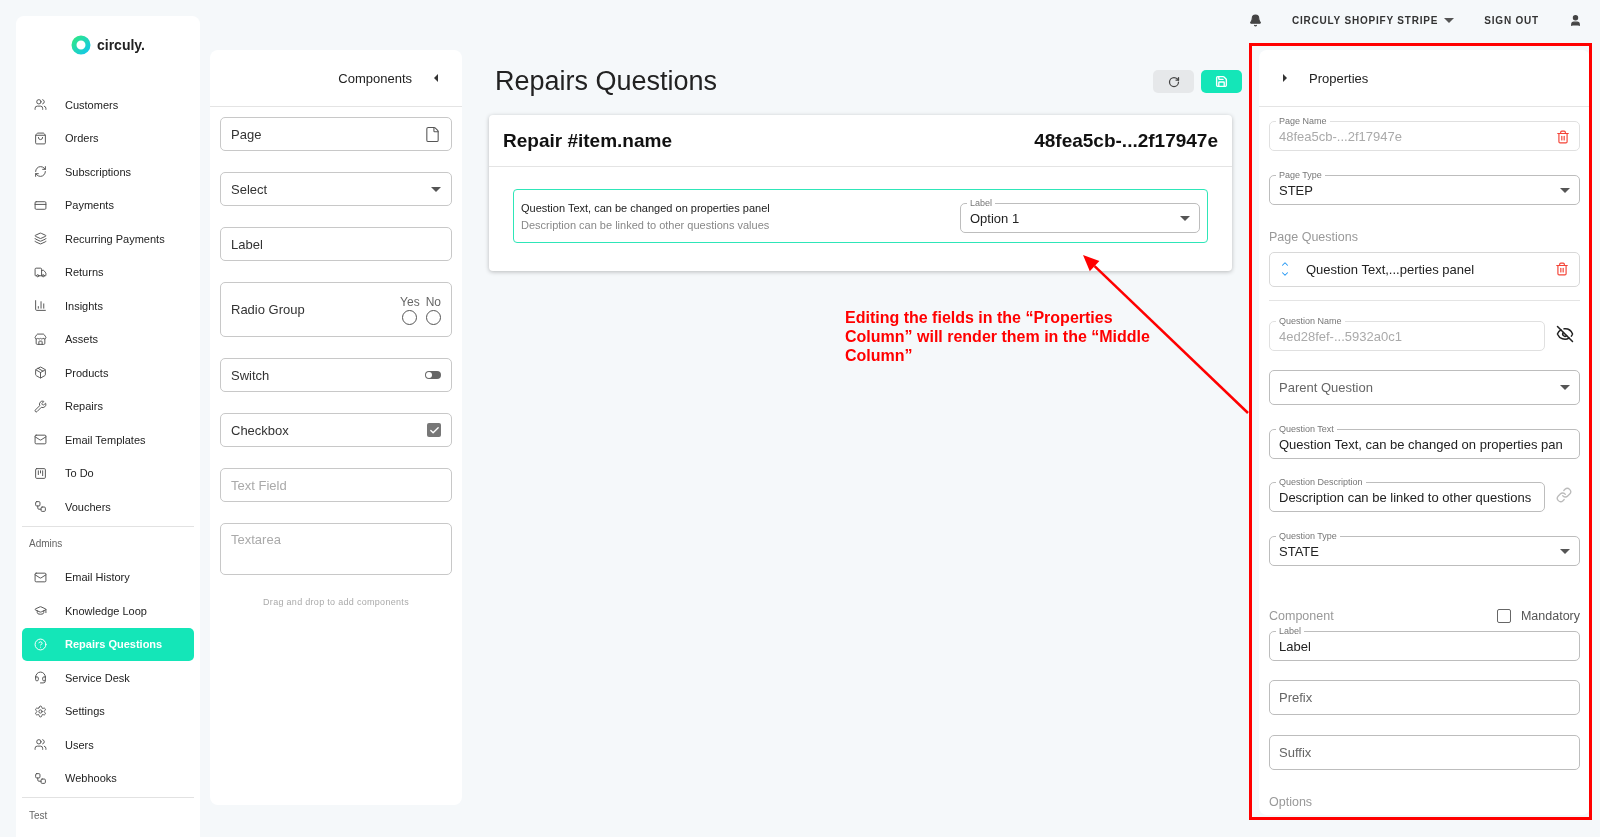  What do you see at coordinates (108, 711) in the screenshot?
I see `nav-item: Settings` at bounding box center [108, 711].